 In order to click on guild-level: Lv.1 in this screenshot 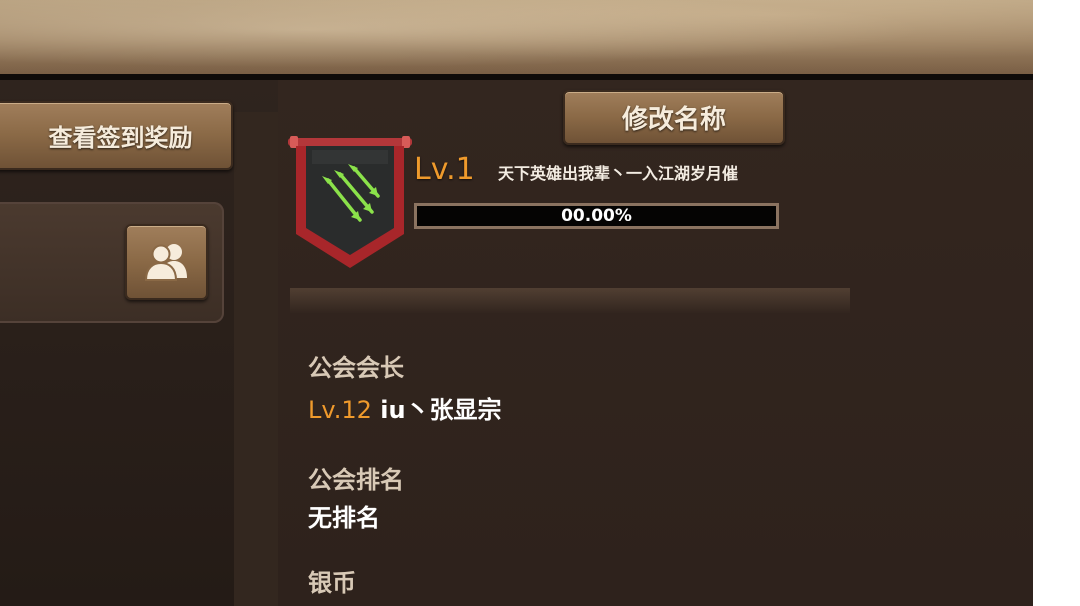, I will do `click(444, 169)`.